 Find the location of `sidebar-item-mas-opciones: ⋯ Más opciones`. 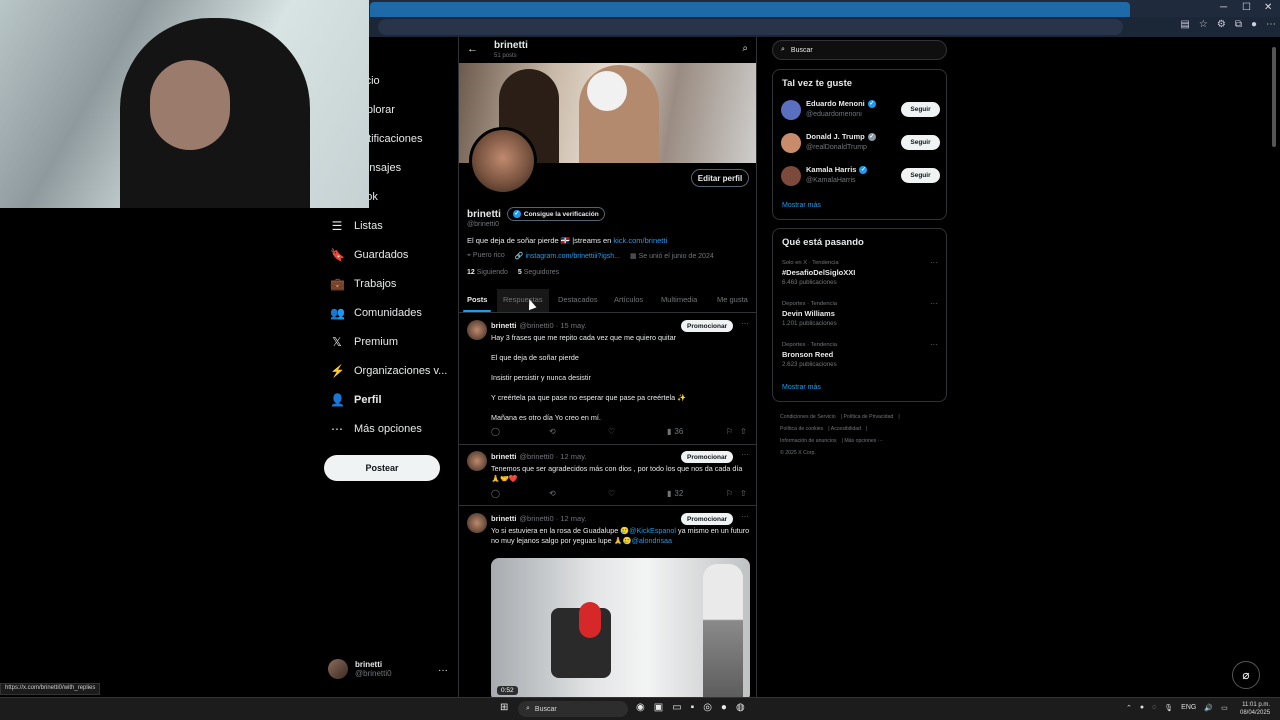

sidebar-item-mas-opciones: ⋯ Más opciones is located at coordinates (376, 429).